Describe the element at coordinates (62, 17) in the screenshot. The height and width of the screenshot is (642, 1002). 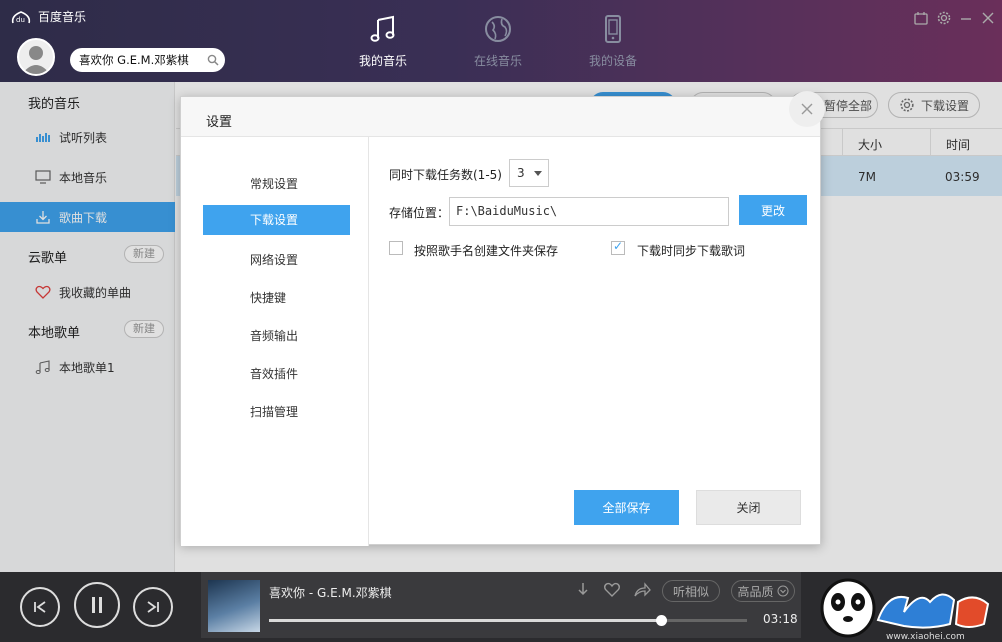
I see `app-title: 百度音乐` at that location.